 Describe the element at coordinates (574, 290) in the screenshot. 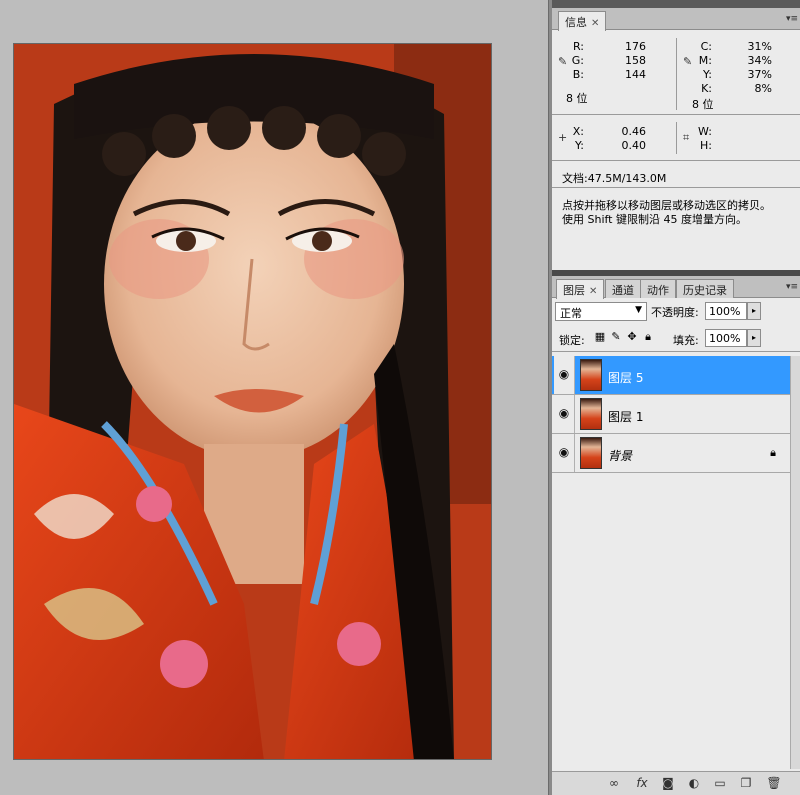

I see `tab-layers-label: 图层` at that location.